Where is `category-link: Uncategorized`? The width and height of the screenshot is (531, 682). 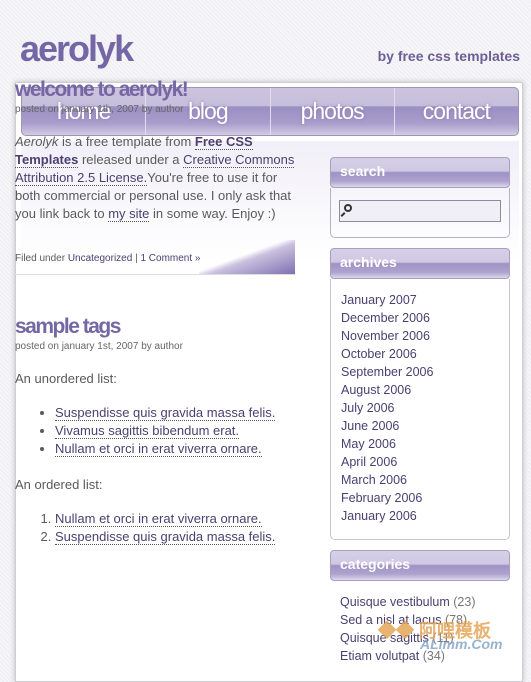 category-link: Uncategorized is located at coordinates (100, 258).